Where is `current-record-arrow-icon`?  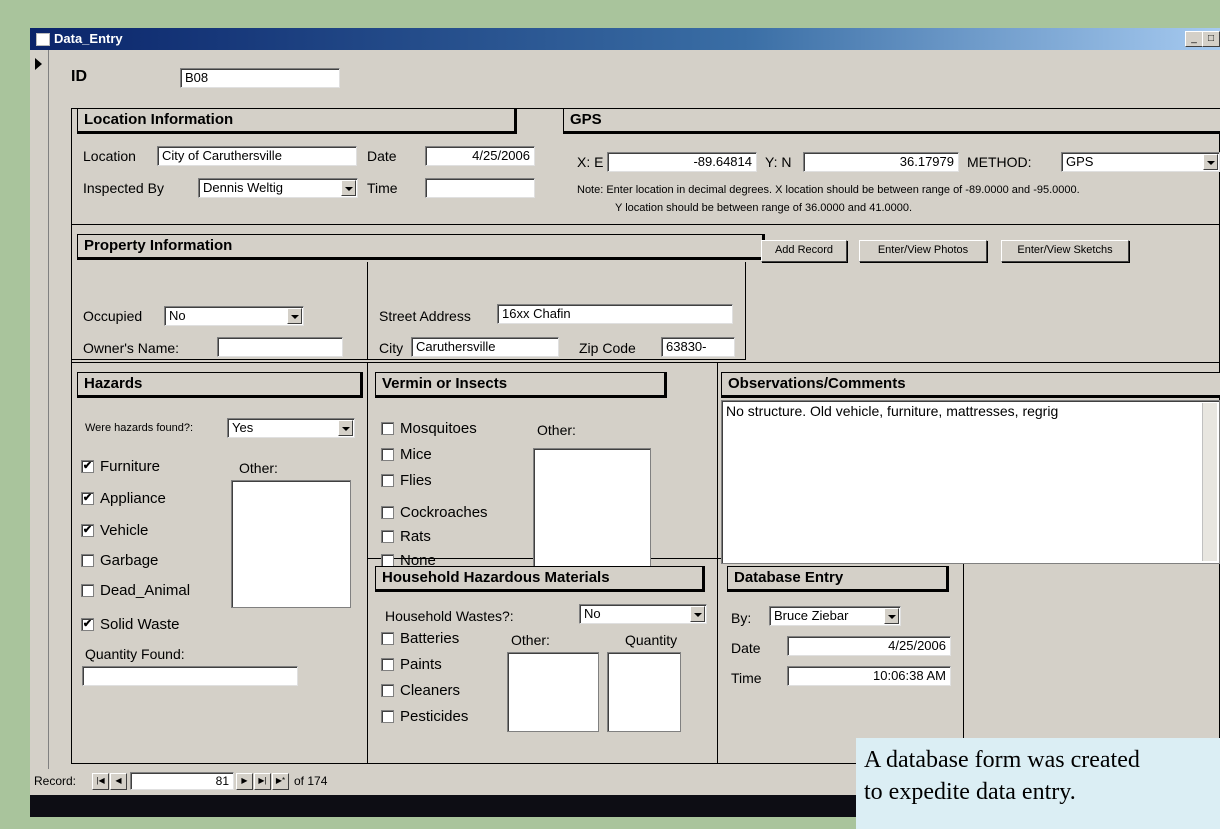
current-record-arrow-icon is located at coordinates (38, 64).